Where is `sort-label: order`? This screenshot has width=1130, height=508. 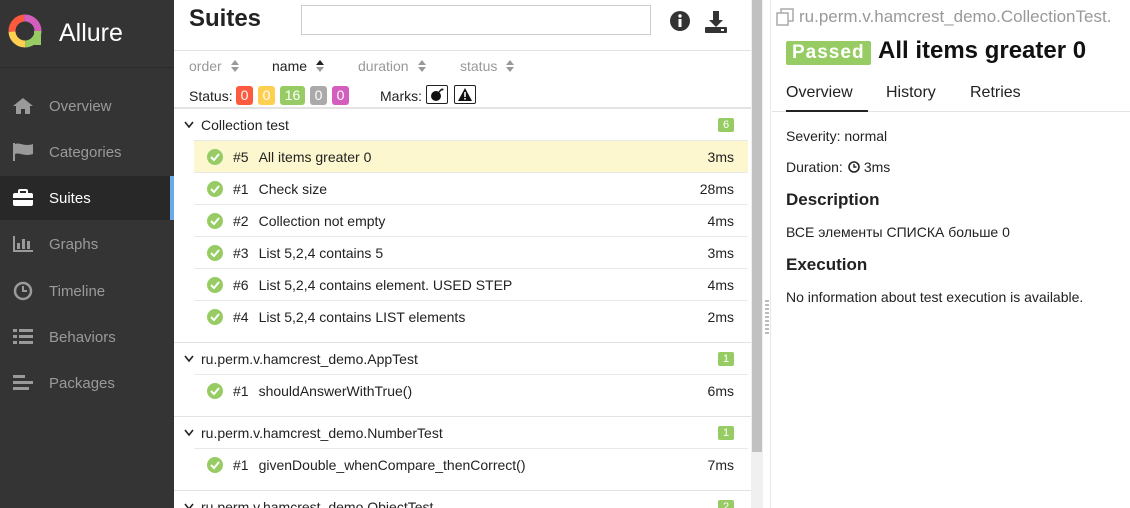
sort-label: order is located at coordinates (205, 66).